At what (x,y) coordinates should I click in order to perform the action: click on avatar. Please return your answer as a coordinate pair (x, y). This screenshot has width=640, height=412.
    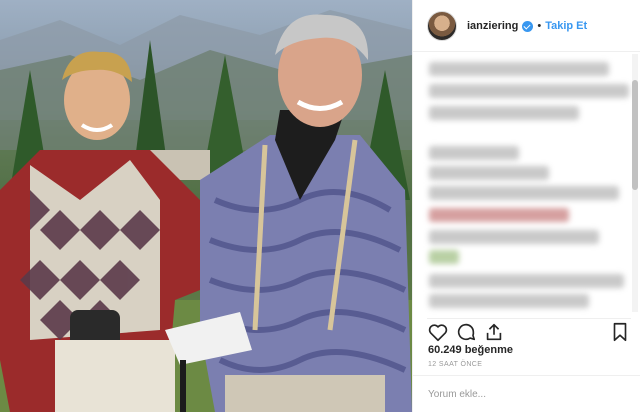
    Looking at the image, I should click on (442, 25).